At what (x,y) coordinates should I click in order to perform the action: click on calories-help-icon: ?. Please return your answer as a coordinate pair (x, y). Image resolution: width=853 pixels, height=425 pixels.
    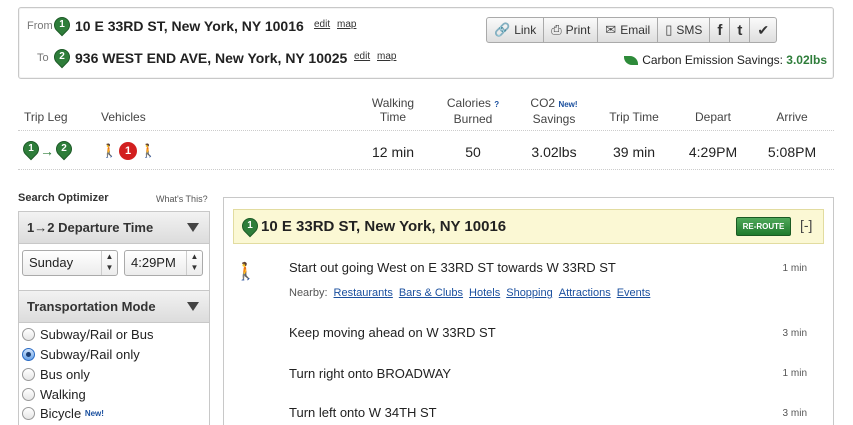
    Looking at the image, I should click on (496, 104).